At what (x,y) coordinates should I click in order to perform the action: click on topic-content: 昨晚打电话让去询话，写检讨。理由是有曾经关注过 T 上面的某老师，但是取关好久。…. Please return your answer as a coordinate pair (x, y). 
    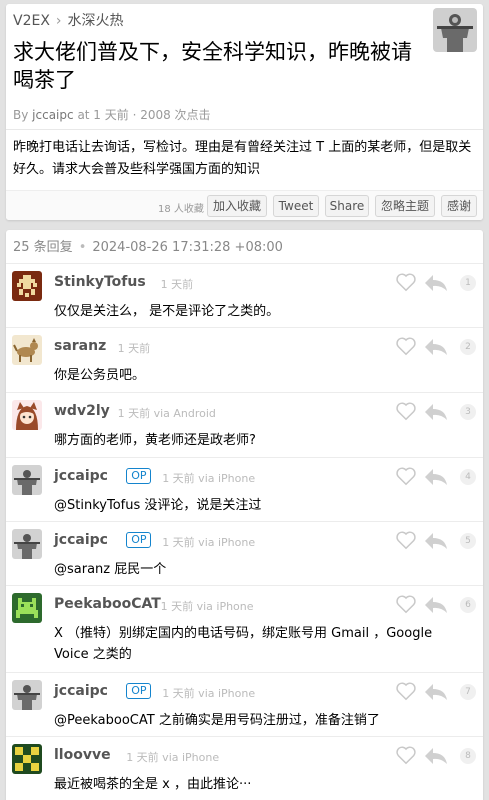
    Looking at the image, I should click on (242, 158).